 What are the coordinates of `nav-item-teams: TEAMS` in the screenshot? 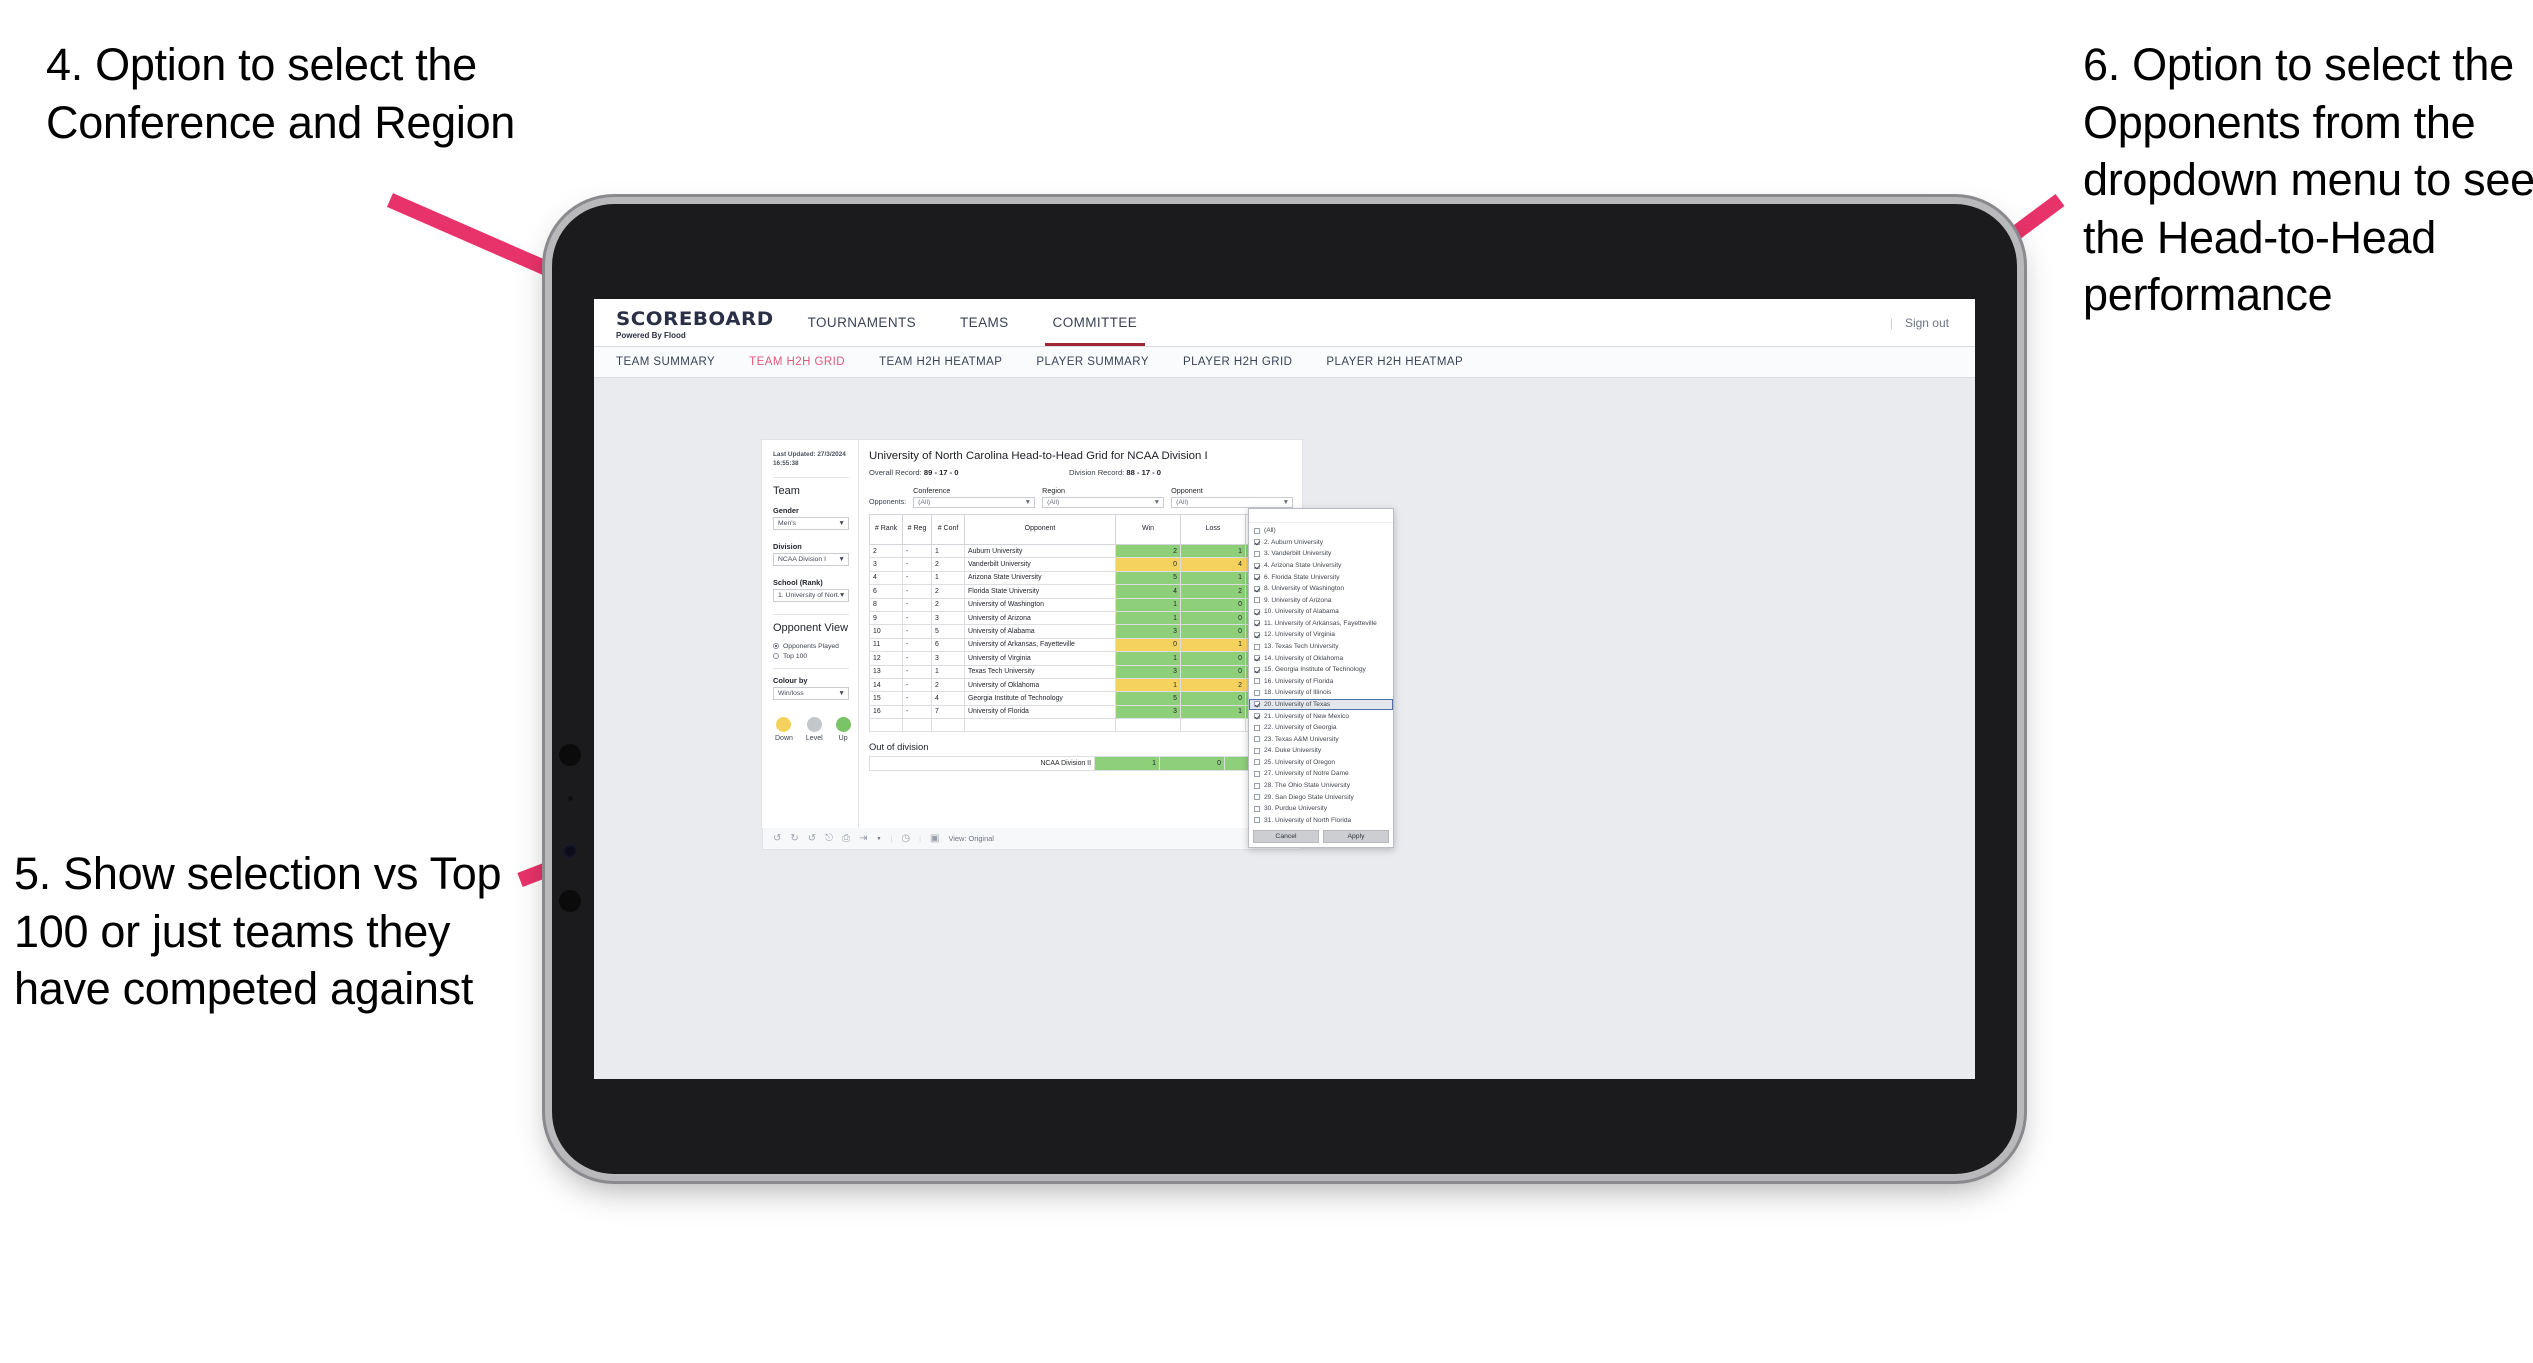 It's located at (984, 322).